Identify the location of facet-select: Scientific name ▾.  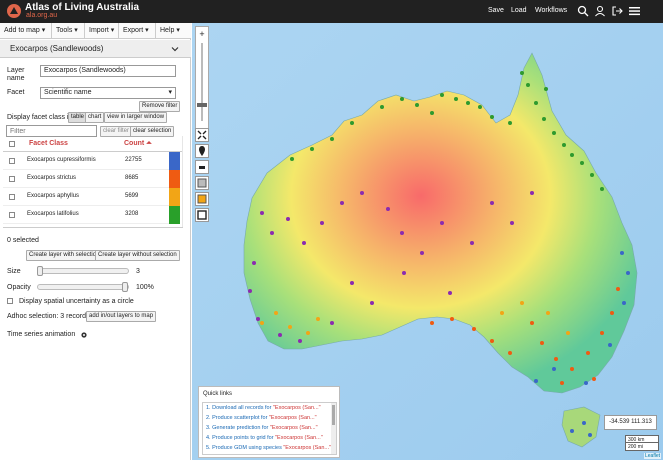
(108, 93).